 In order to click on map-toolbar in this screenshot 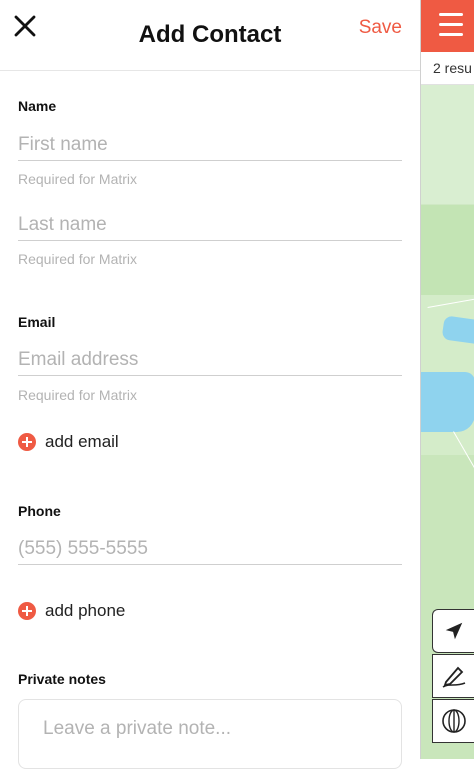, I will do `click(453, 676)`.